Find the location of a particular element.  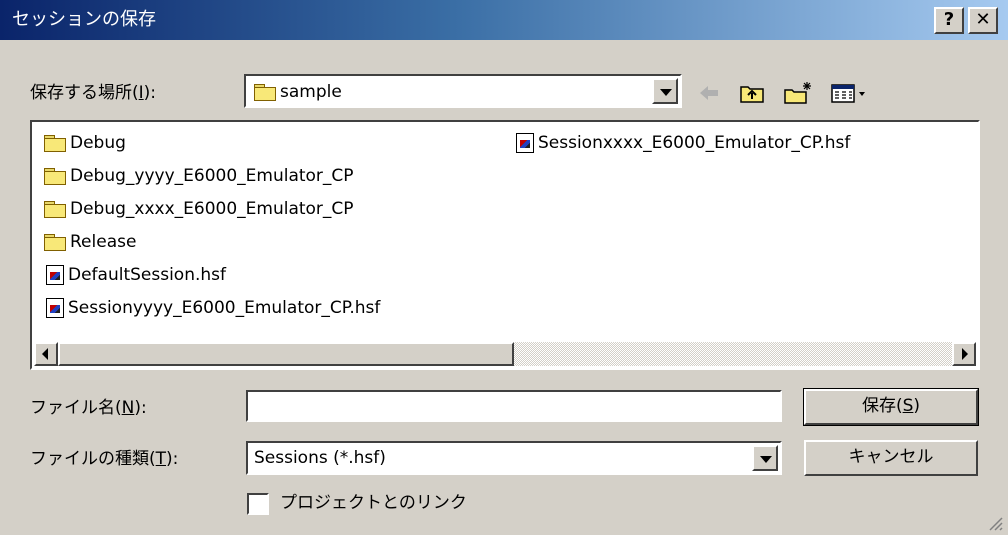

list-item: Release is located at coordinates (90, 242).